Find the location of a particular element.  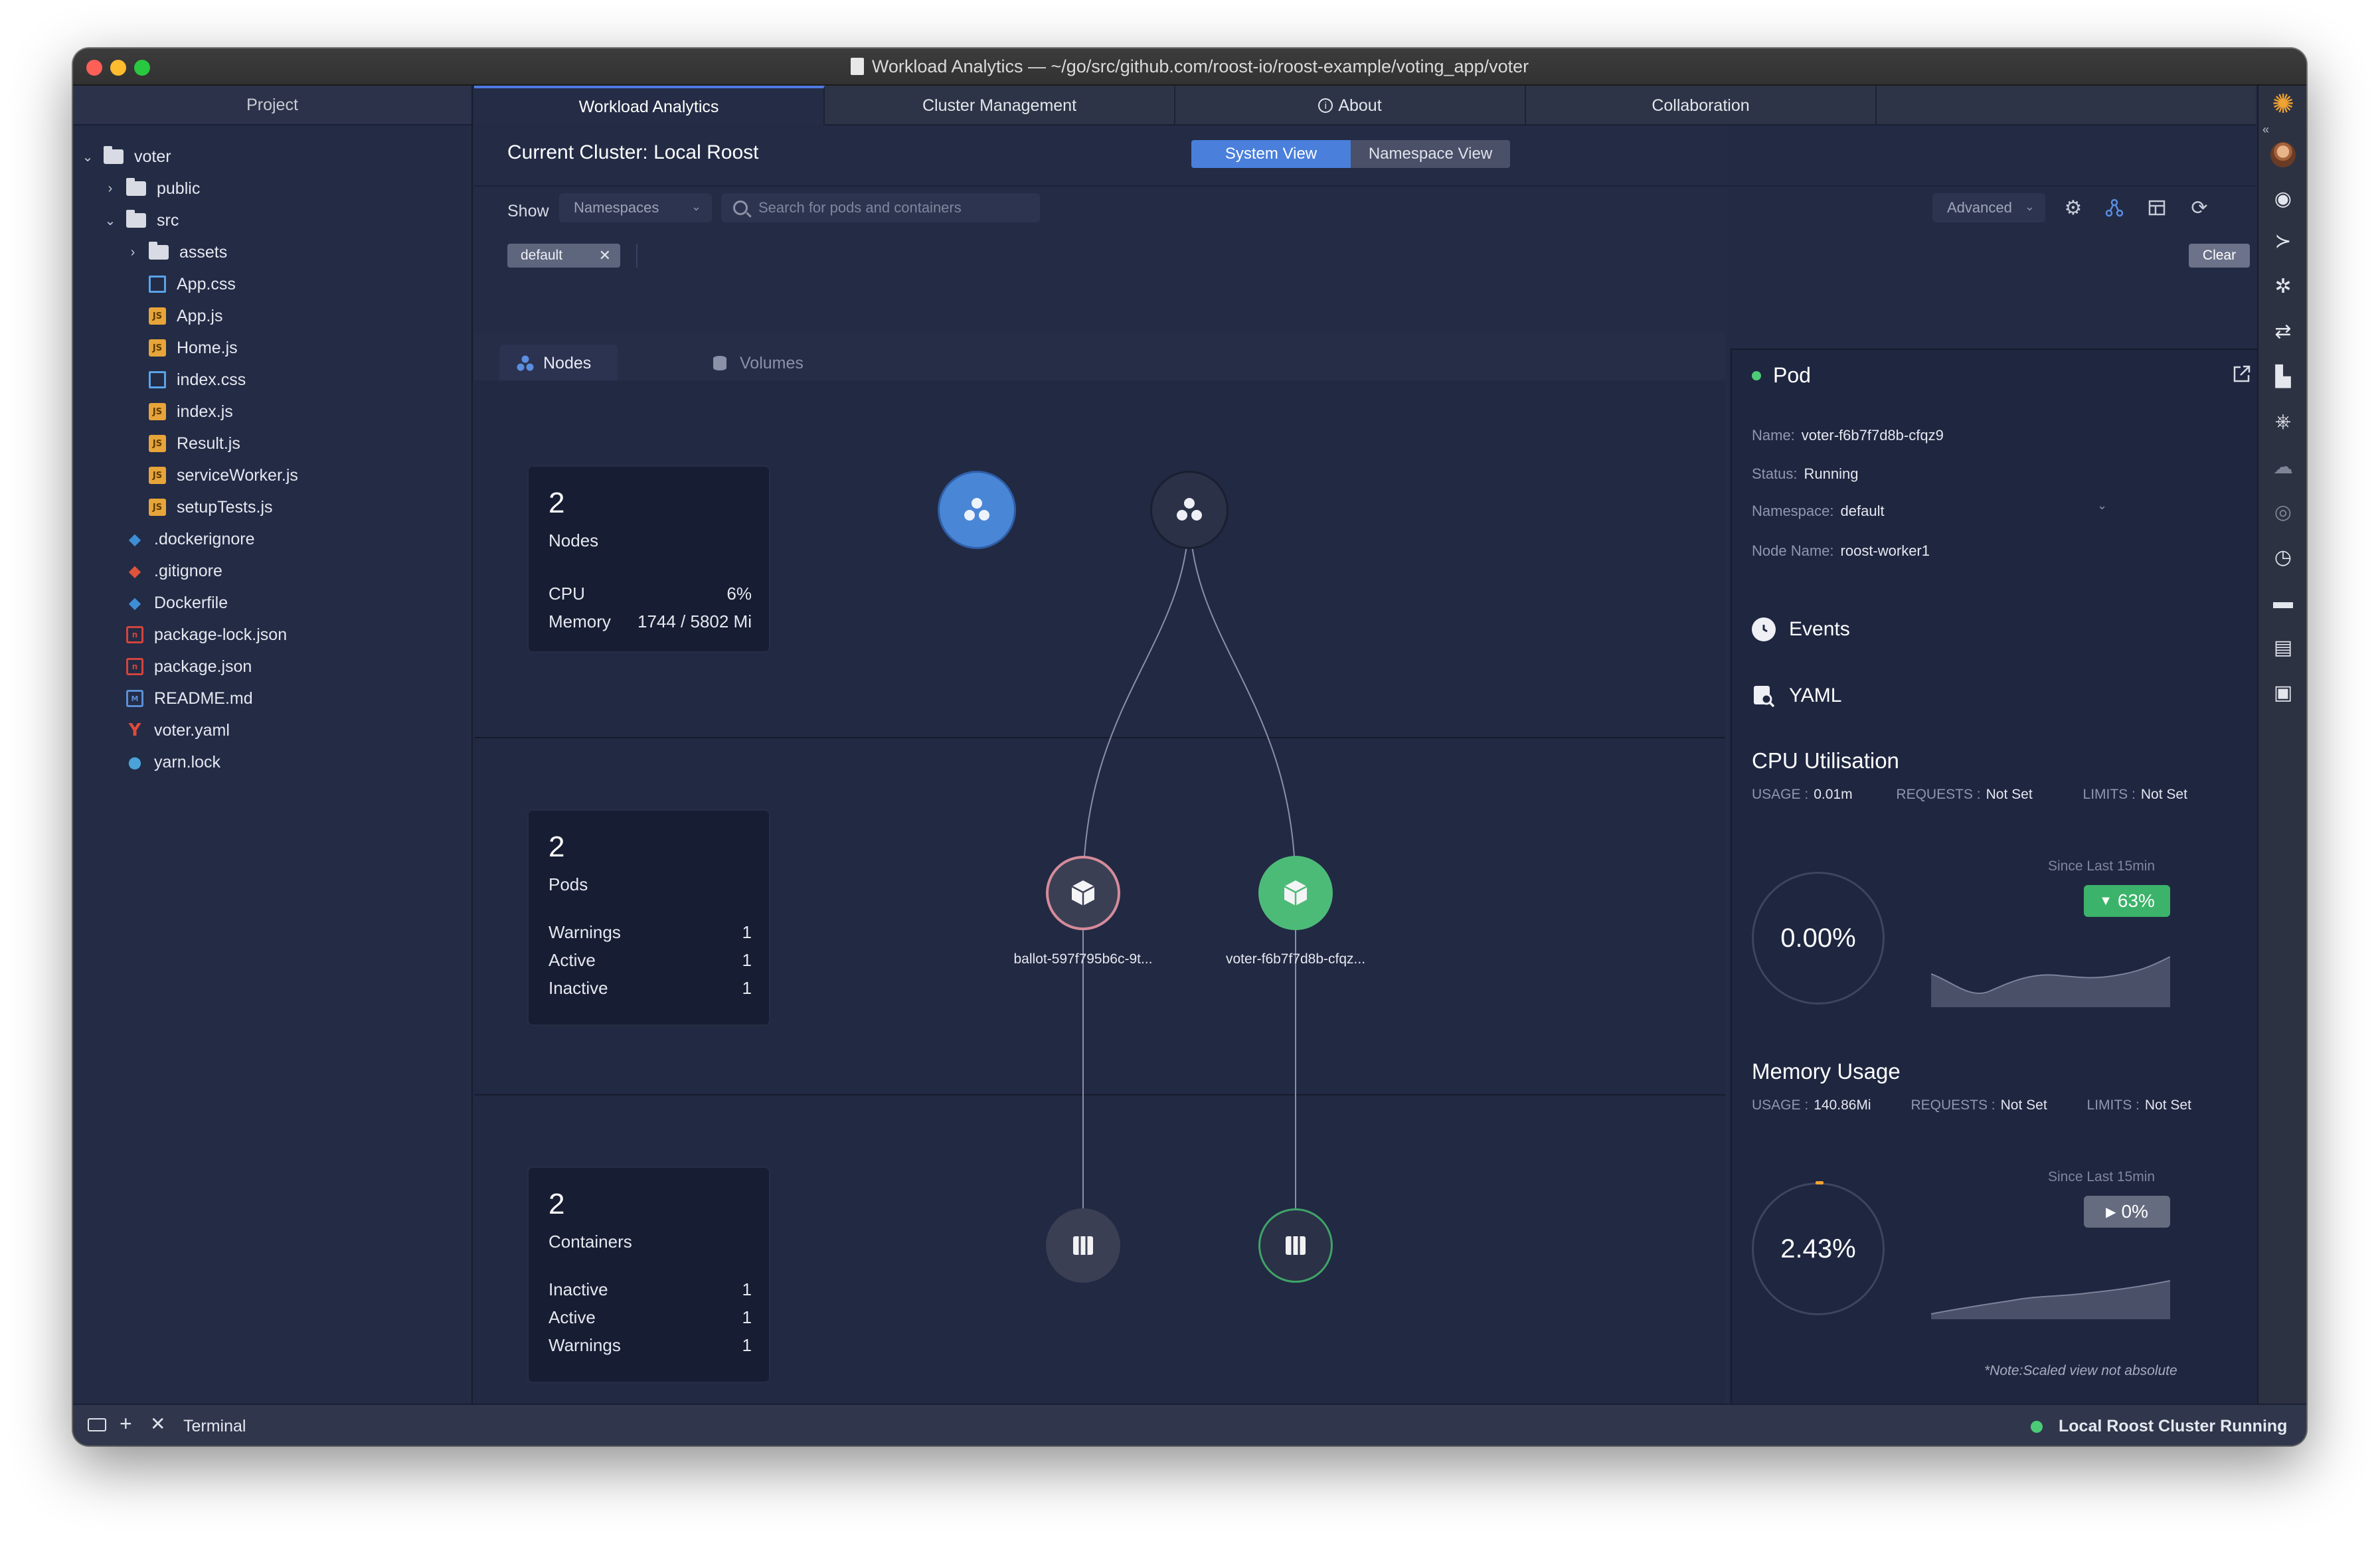

tree-item-readme-md: M README.md is located at coordinates (189, 698).